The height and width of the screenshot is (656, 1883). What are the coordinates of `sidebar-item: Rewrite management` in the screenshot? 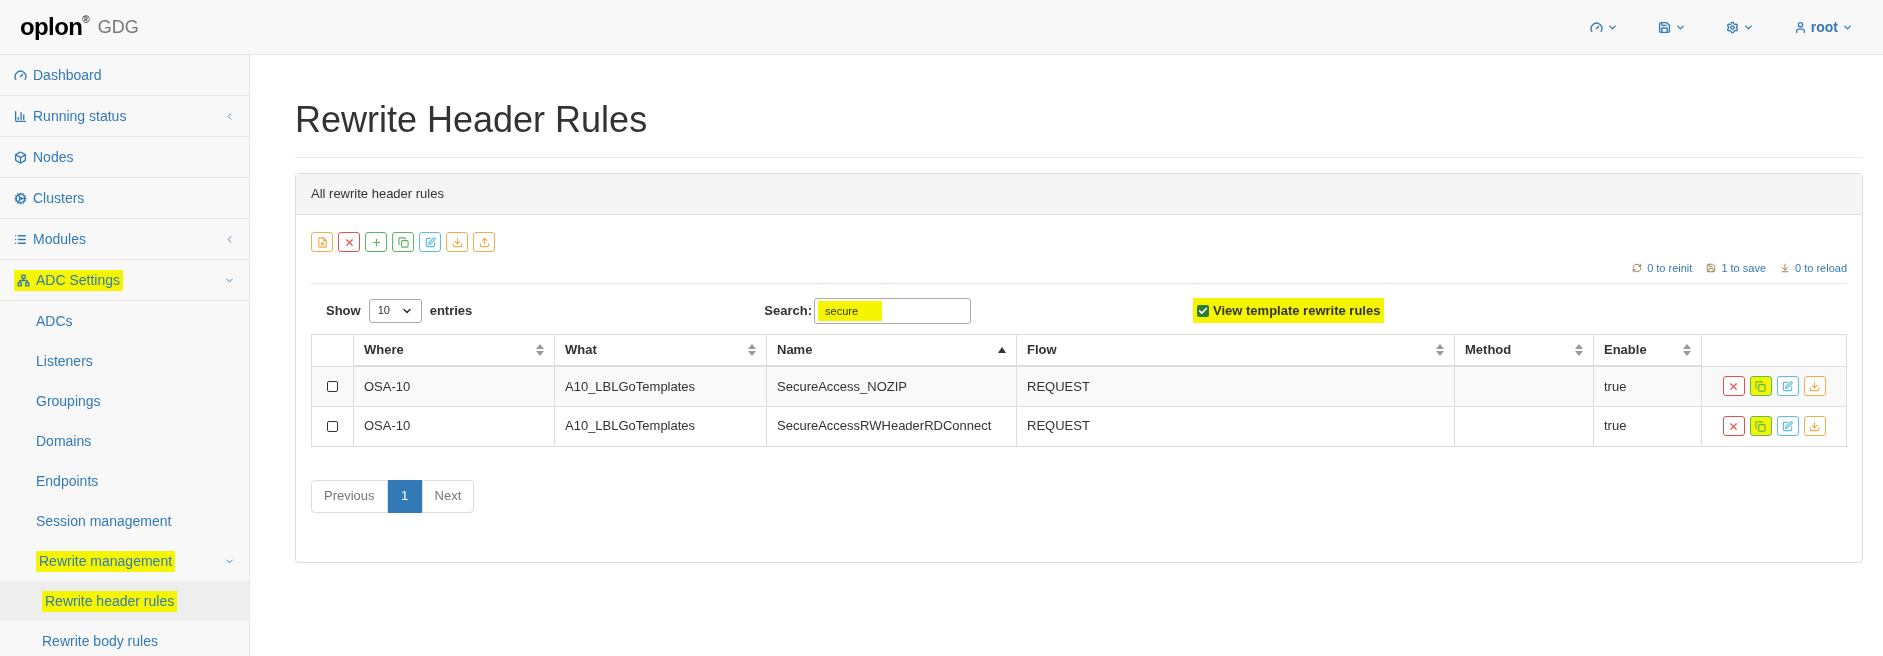 It's located at (124, 561).